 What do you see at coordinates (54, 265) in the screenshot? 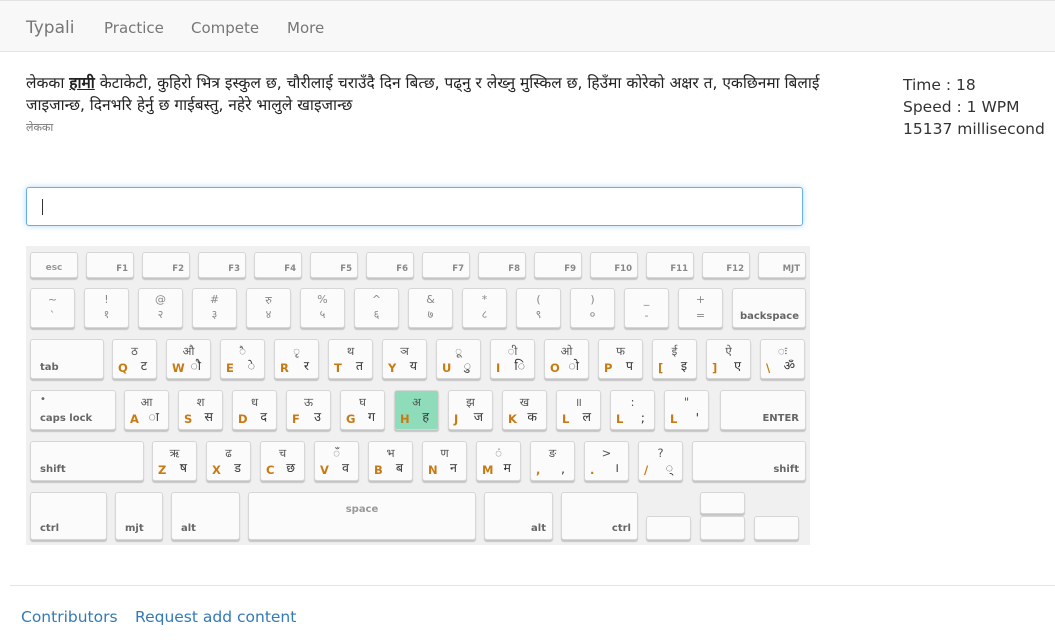
I see `key-esc: esc` at bounding box center [54, 265].